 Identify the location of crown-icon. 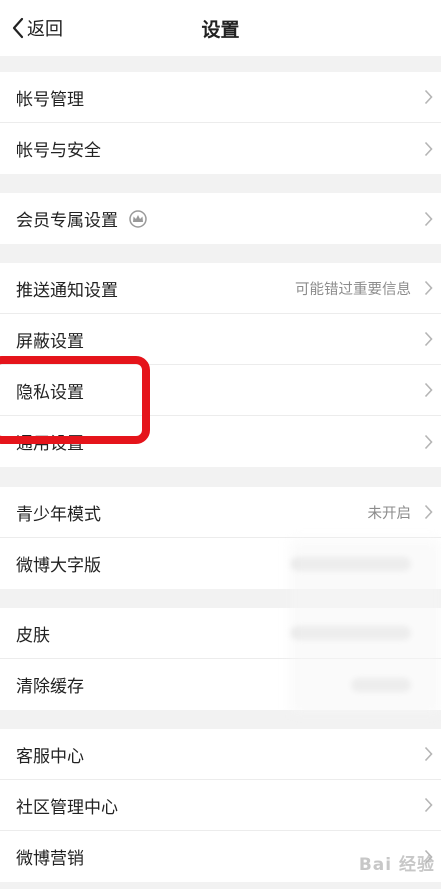
(138, 218).